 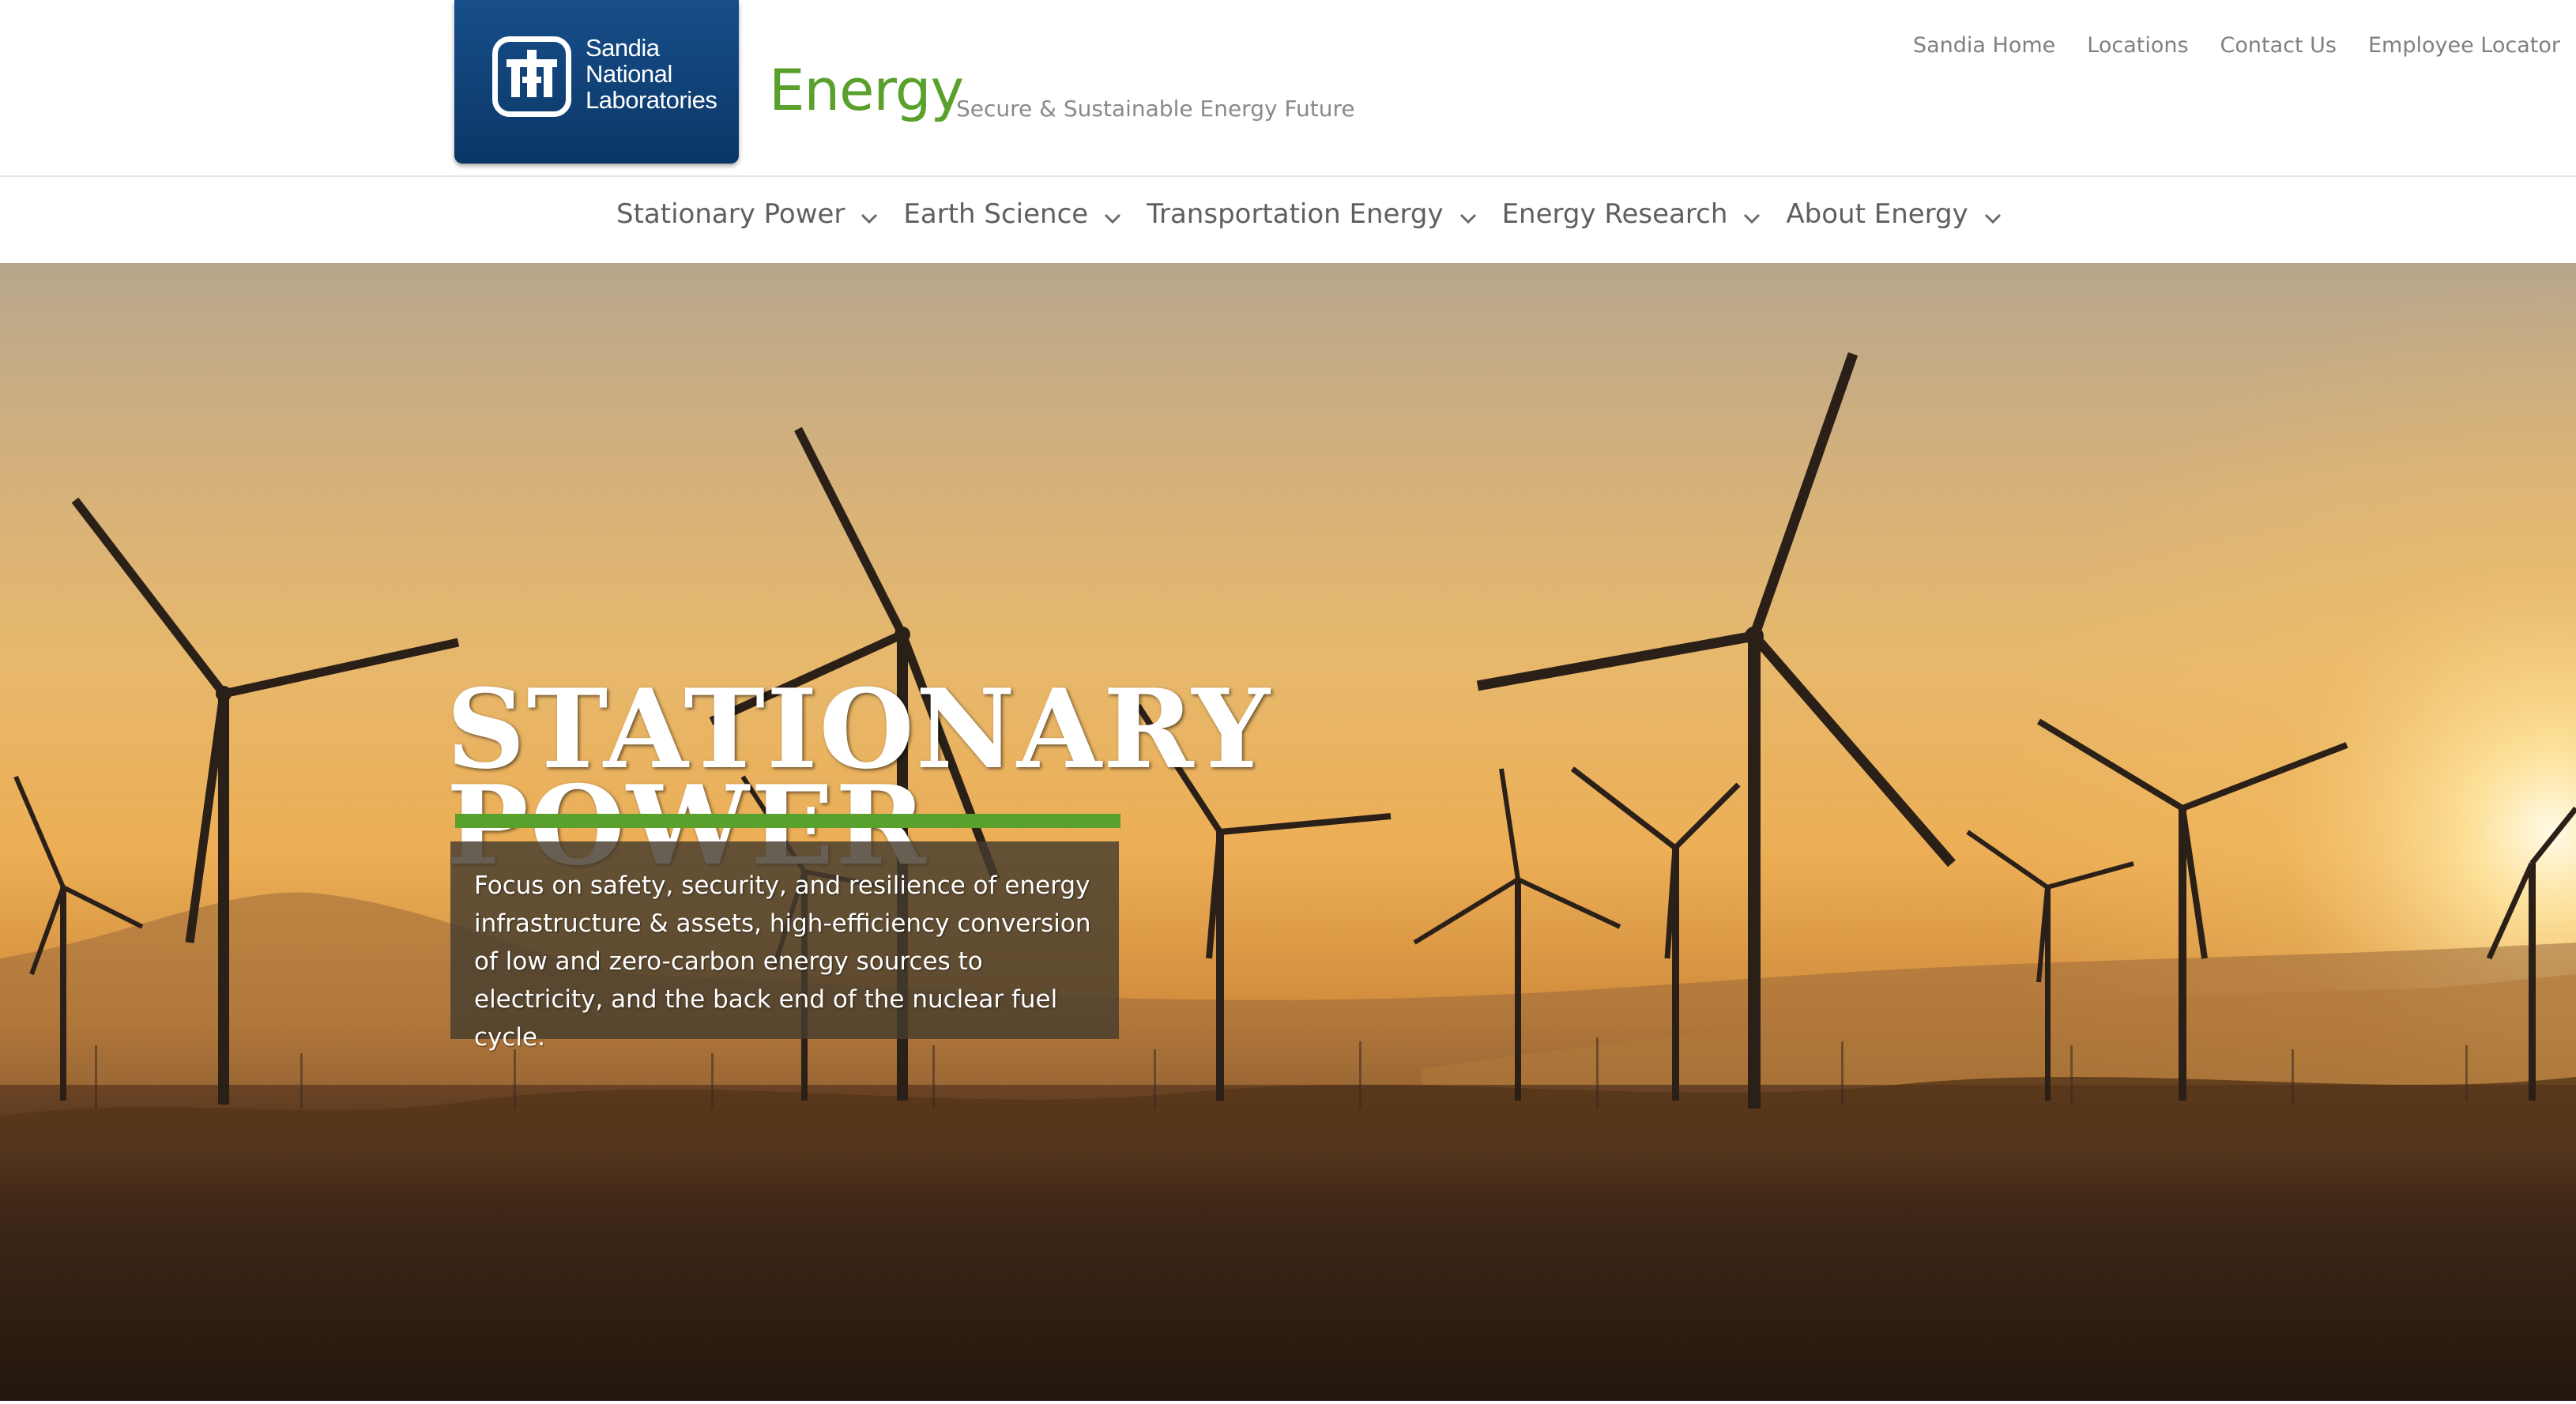 I want to click on nav-item-label: Earth Science, so click(x=996, y=214).